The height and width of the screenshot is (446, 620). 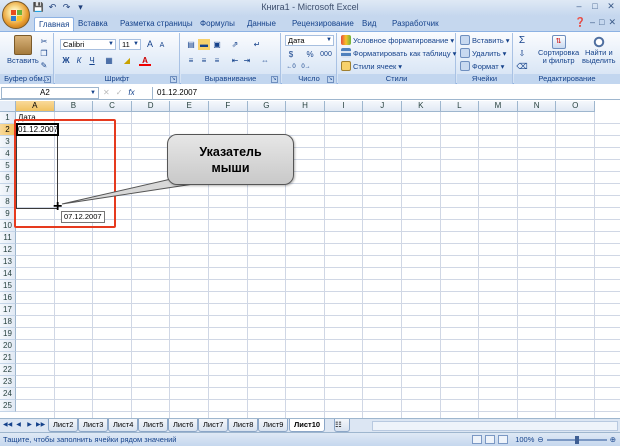 What do you see at coordinates (119, 93) in the screenshot?
I see `enter-icon: ✓` at bounding box center [119, 93].